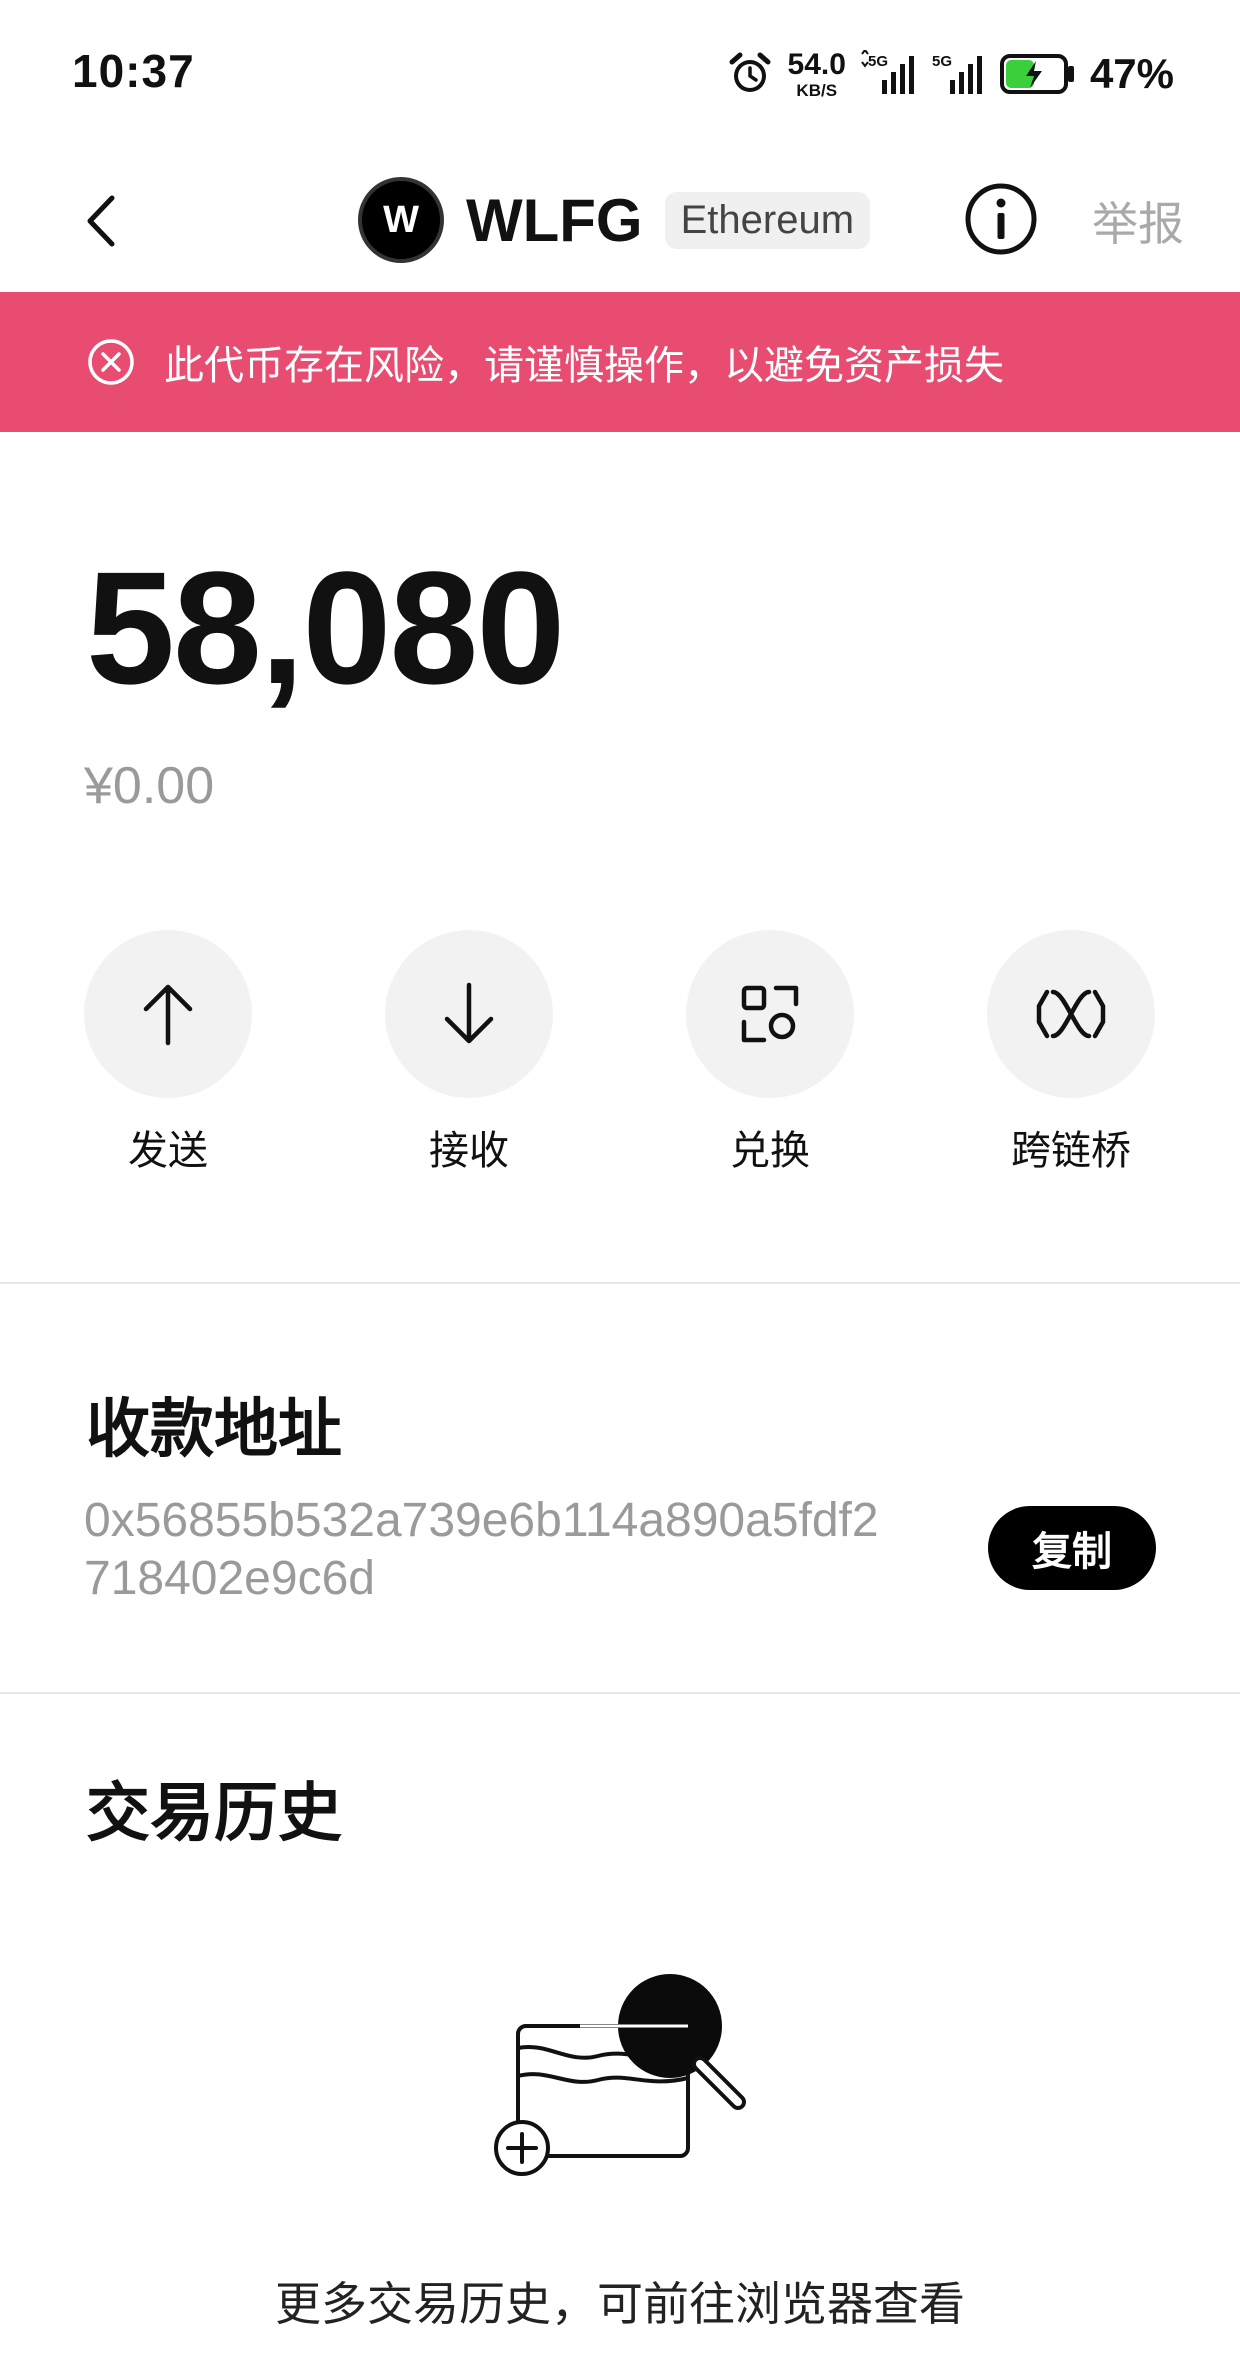 Image resolution: width=1240 pixels, height=2356 pixels. Describe the element at coordinates (554, 220) in the screenshot. I see `token-symbol: WLFG` at that location.